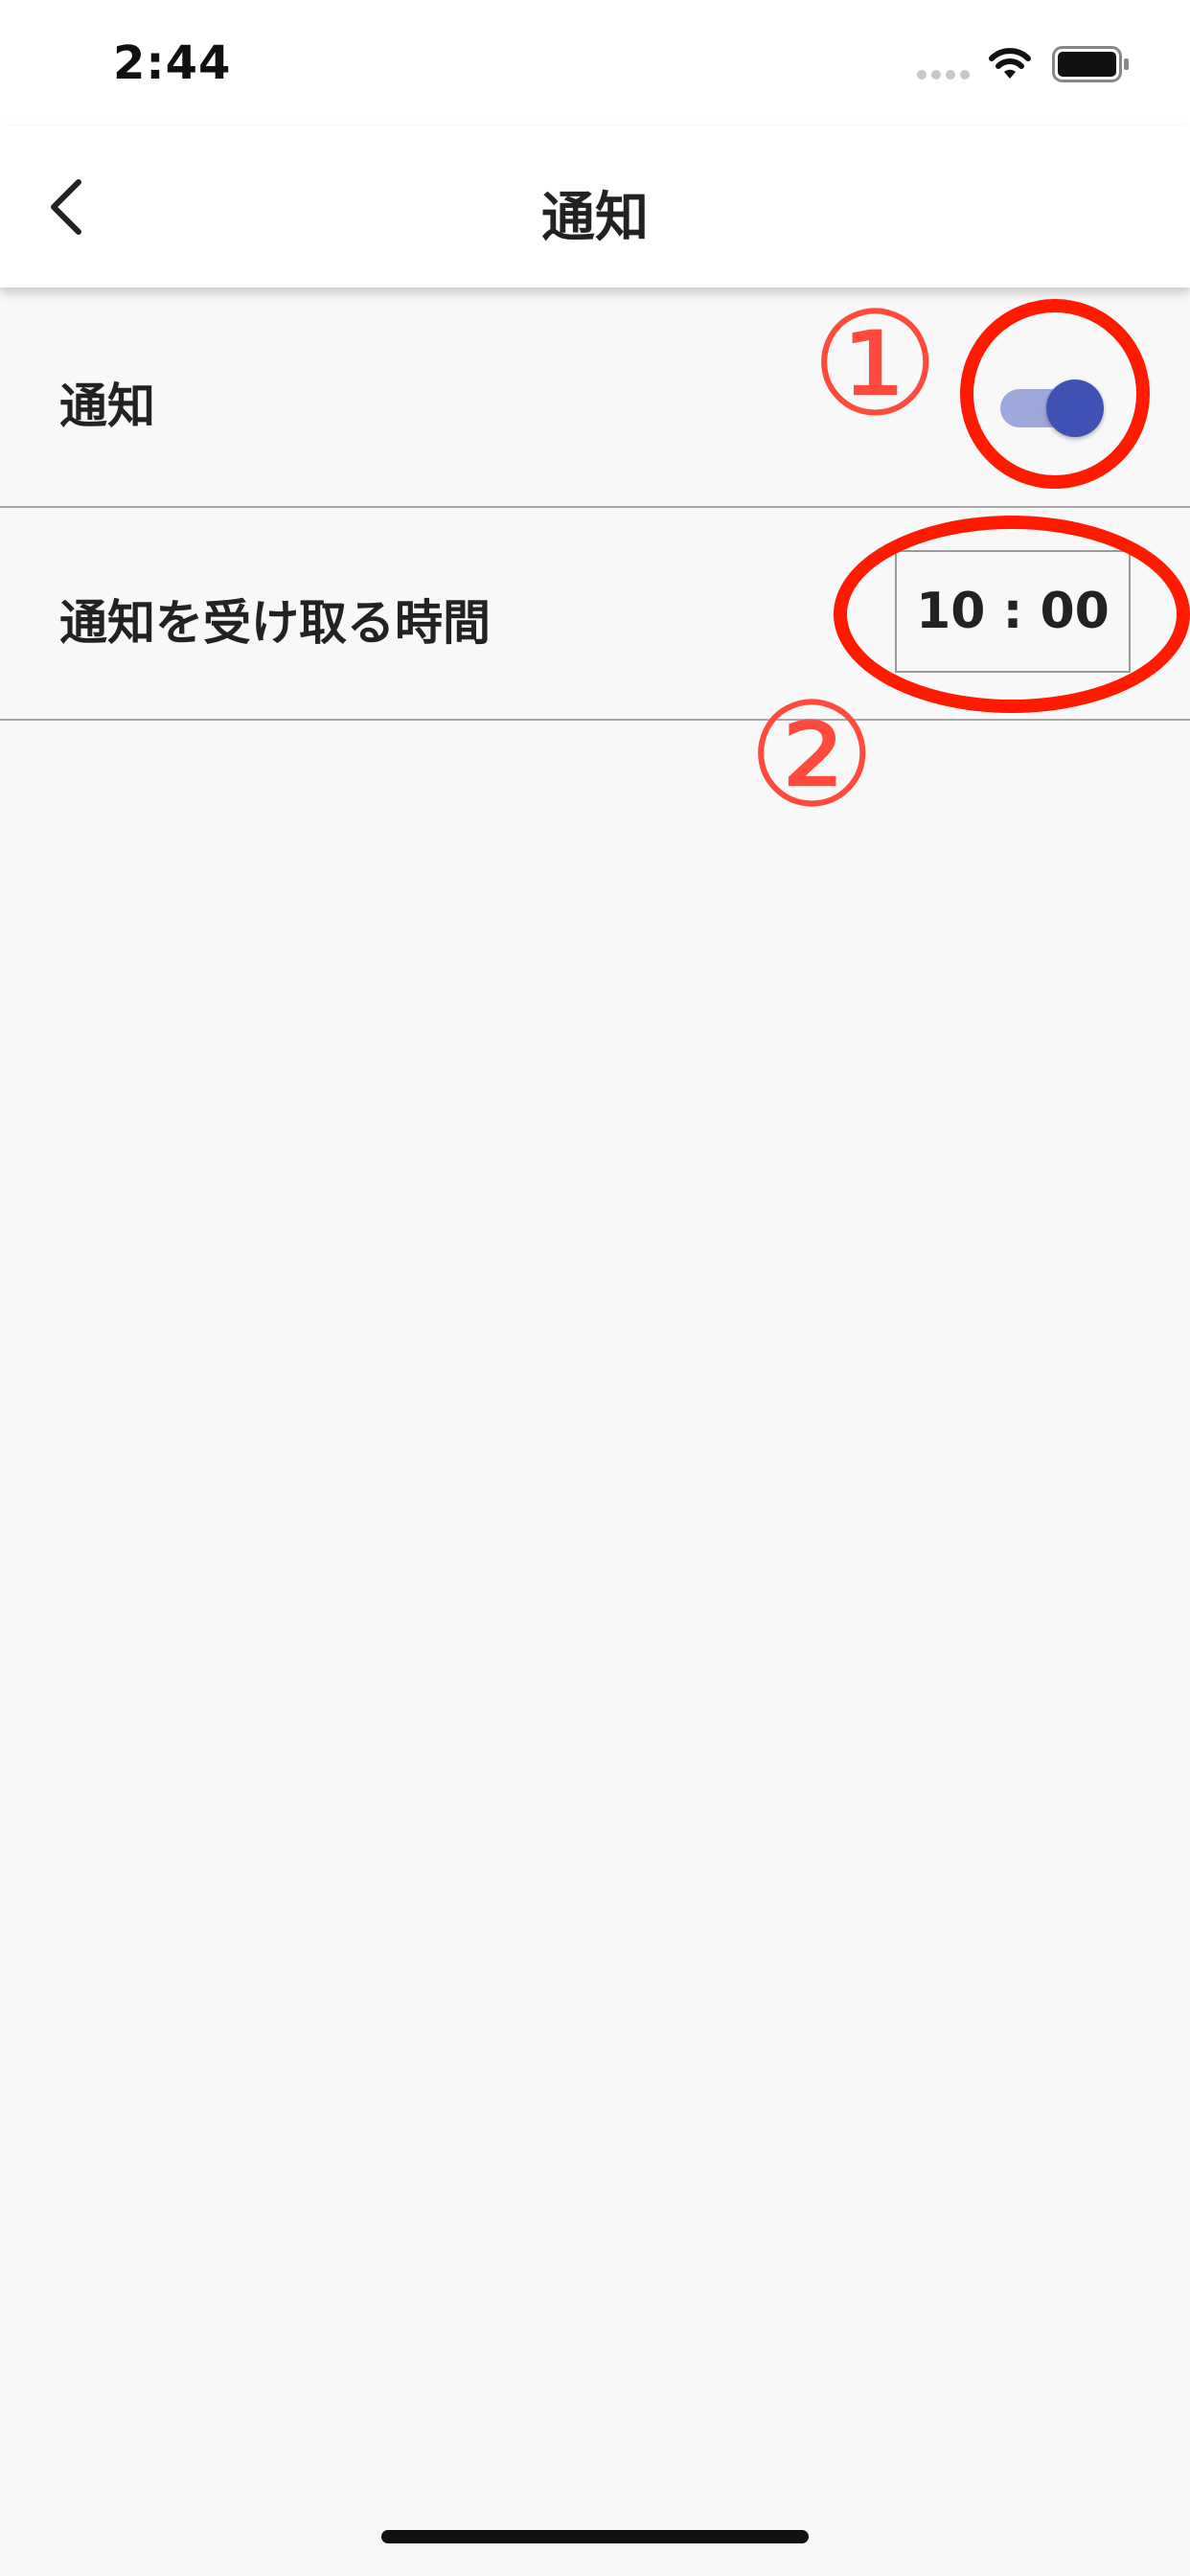  What do you see at coordinates (875, 365) in the screenshot?
I see `annotation-marker-1: ①` at bounding box center [875, 365].